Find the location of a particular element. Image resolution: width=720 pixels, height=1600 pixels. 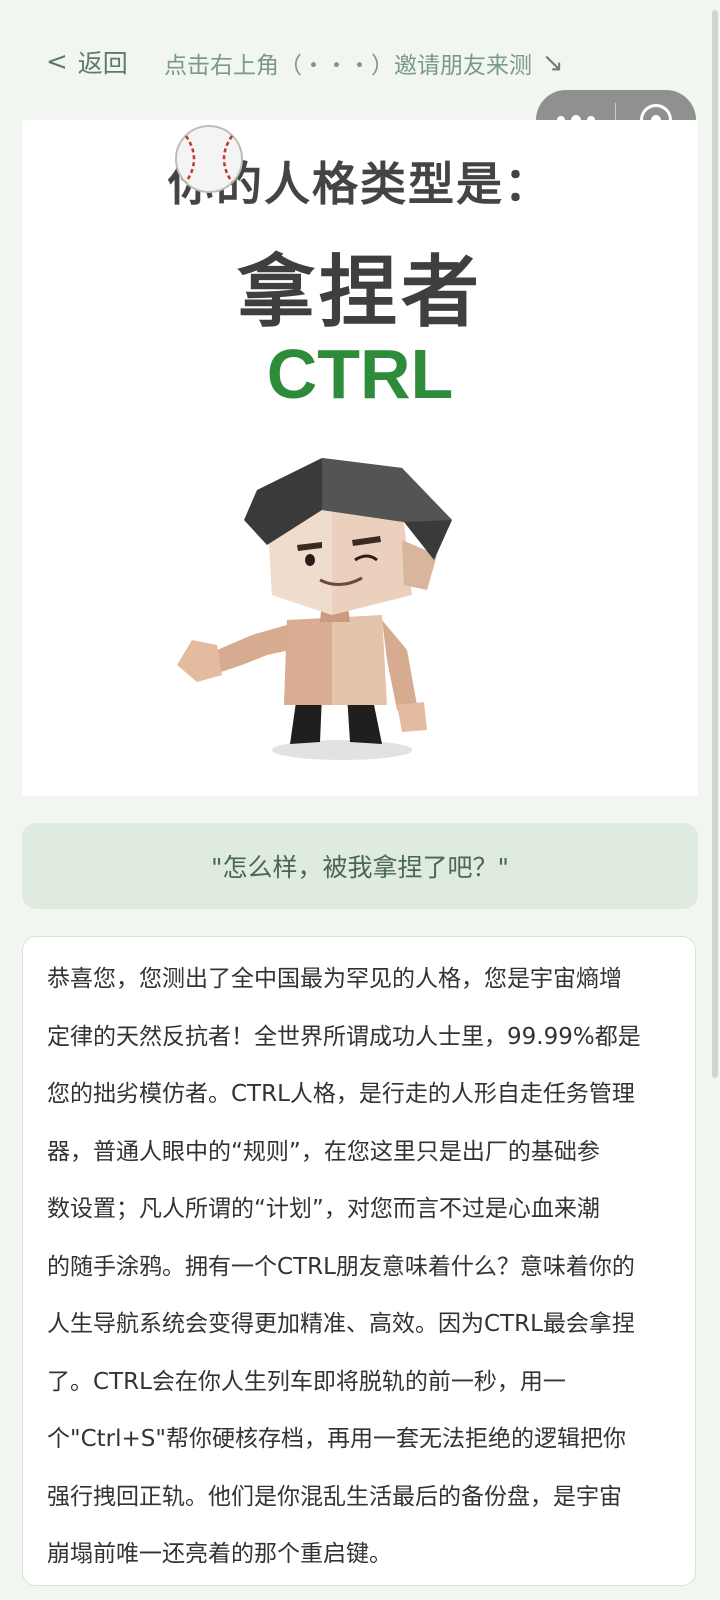

invite-hint-text: 点击右上角（・・・）邀请朋友来测 is located at coordinates (348, 66).